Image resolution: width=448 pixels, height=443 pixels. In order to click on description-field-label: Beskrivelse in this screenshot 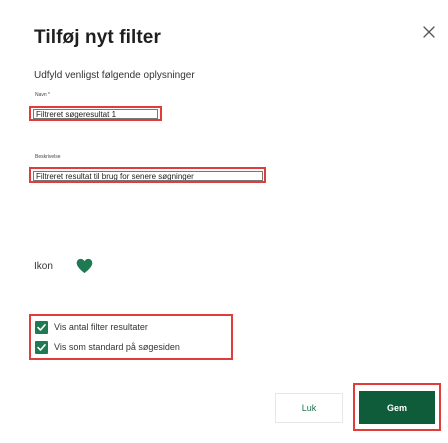, I will do `click(48, 157)`.